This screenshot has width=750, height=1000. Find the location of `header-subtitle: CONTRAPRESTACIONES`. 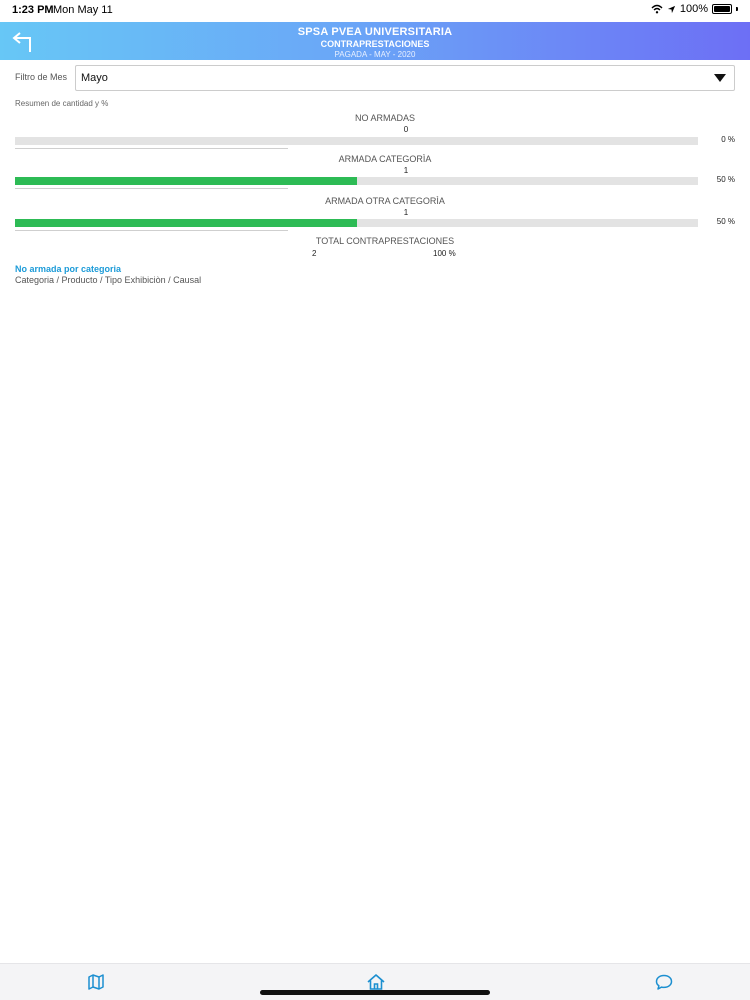

header-subtitle: CONTRAPRESTACIONES is located at coordinates (375, 44).